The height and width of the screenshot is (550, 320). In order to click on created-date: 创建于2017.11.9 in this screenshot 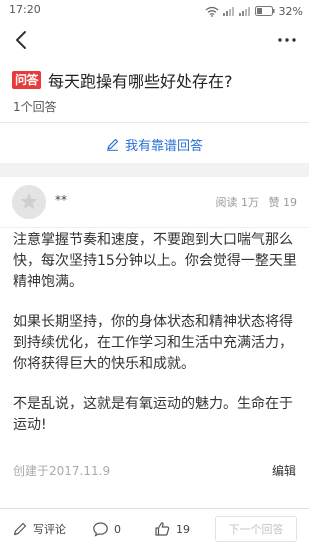, I will do `click(62, 471)`.